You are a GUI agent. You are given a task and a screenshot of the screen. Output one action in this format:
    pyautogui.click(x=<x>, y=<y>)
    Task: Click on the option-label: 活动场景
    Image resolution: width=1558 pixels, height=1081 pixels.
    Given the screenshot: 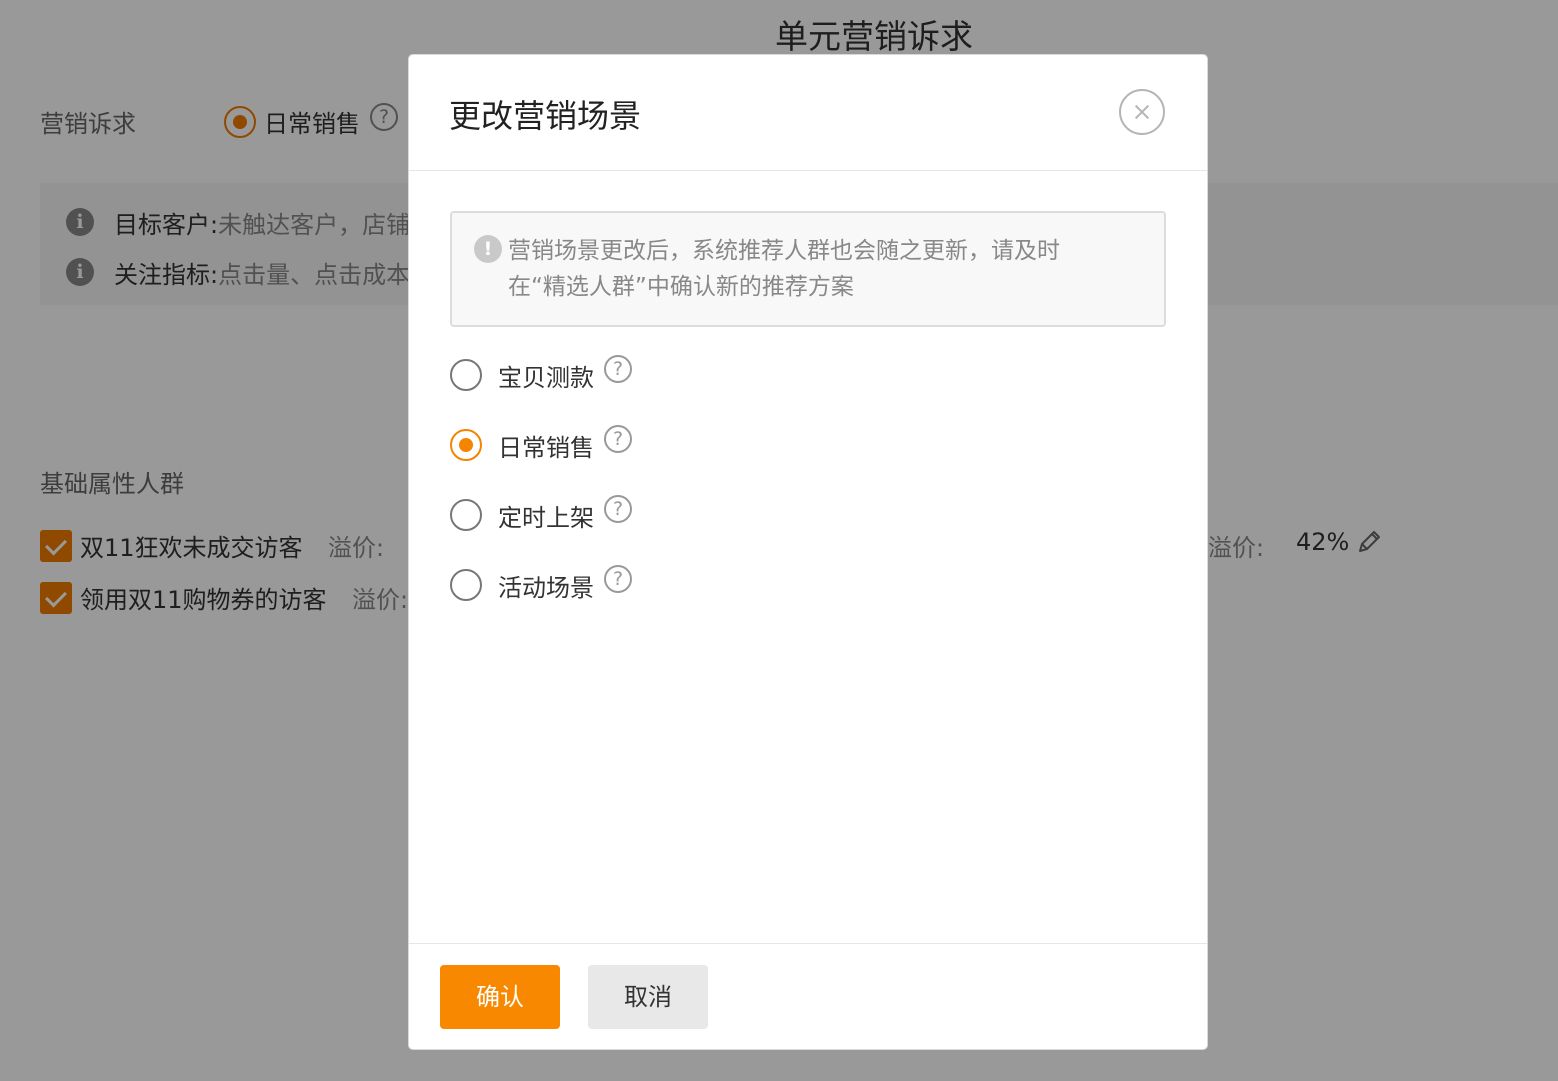 What is the action you would take?
    pyautogui.click(x=546, y=587)
    